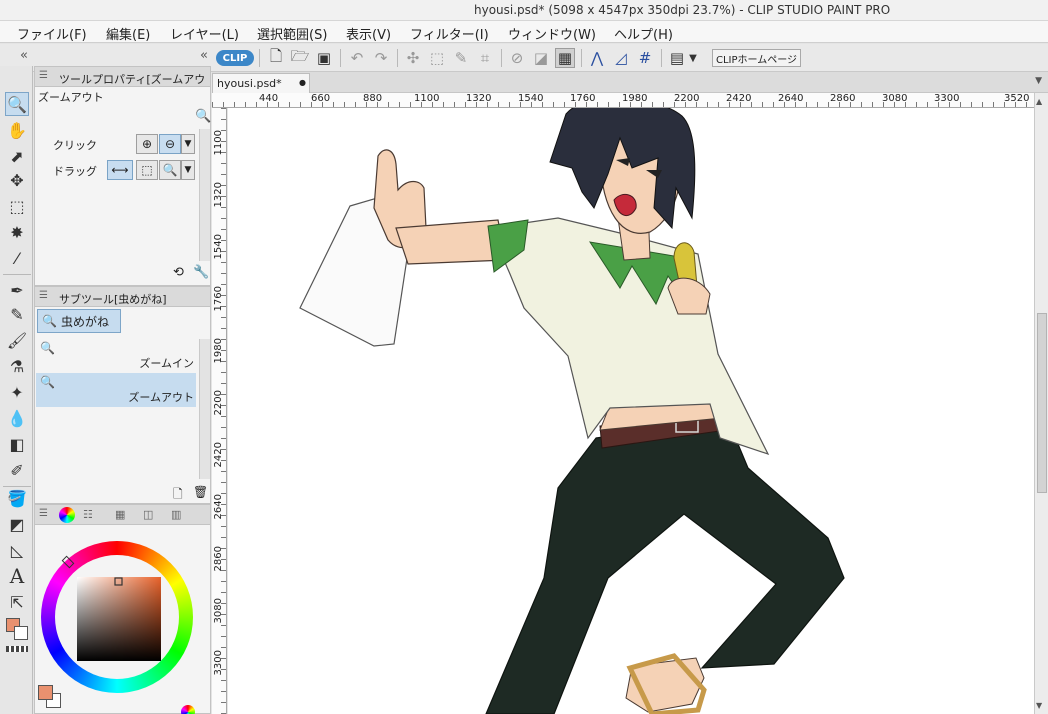  What do you see at coordinates (17, 444) in the screenshot?
I see `eraser-icon: ◧` at bounding box center [17, 444].